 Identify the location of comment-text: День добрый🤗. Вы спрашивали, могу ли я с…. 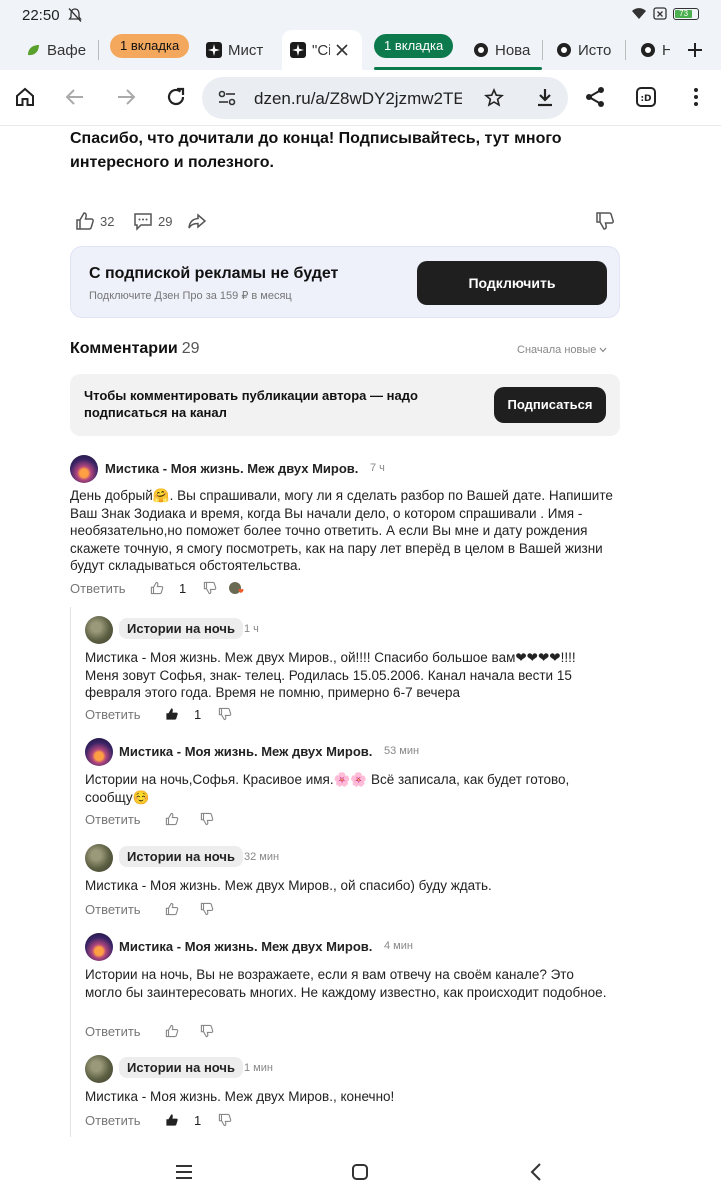
(341, 530).